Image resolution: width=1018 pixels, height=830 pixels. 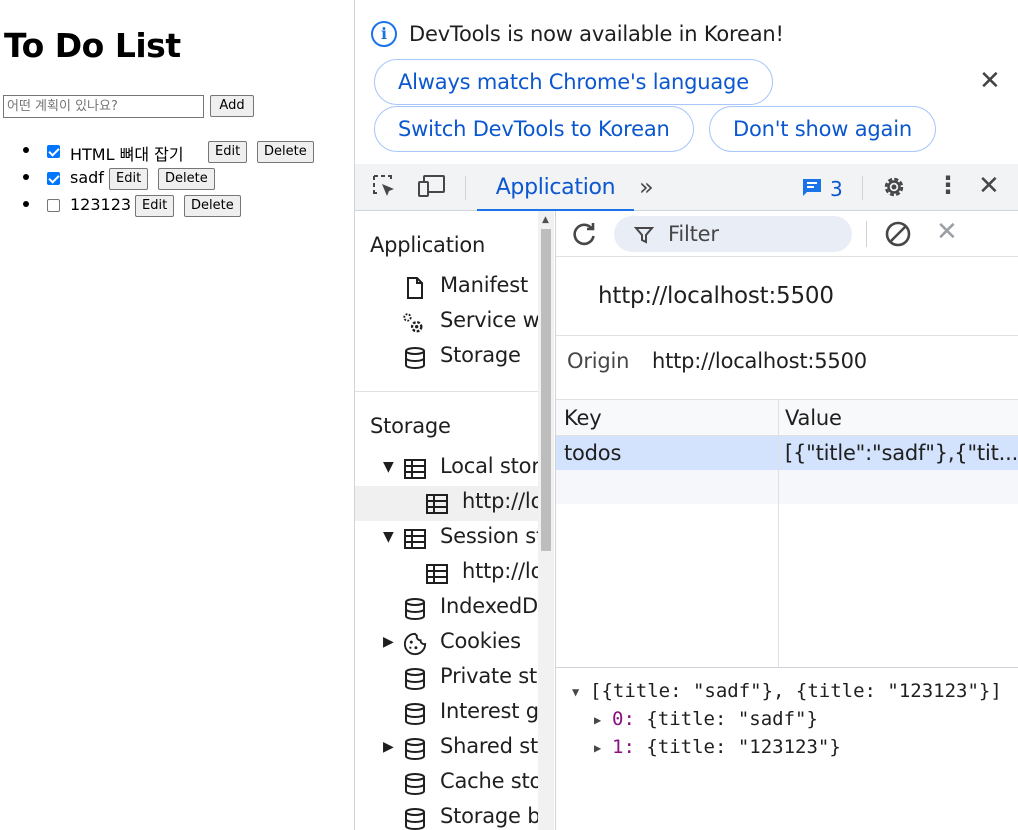 I want to click on info-icon: i, so click(x=384, y=34).